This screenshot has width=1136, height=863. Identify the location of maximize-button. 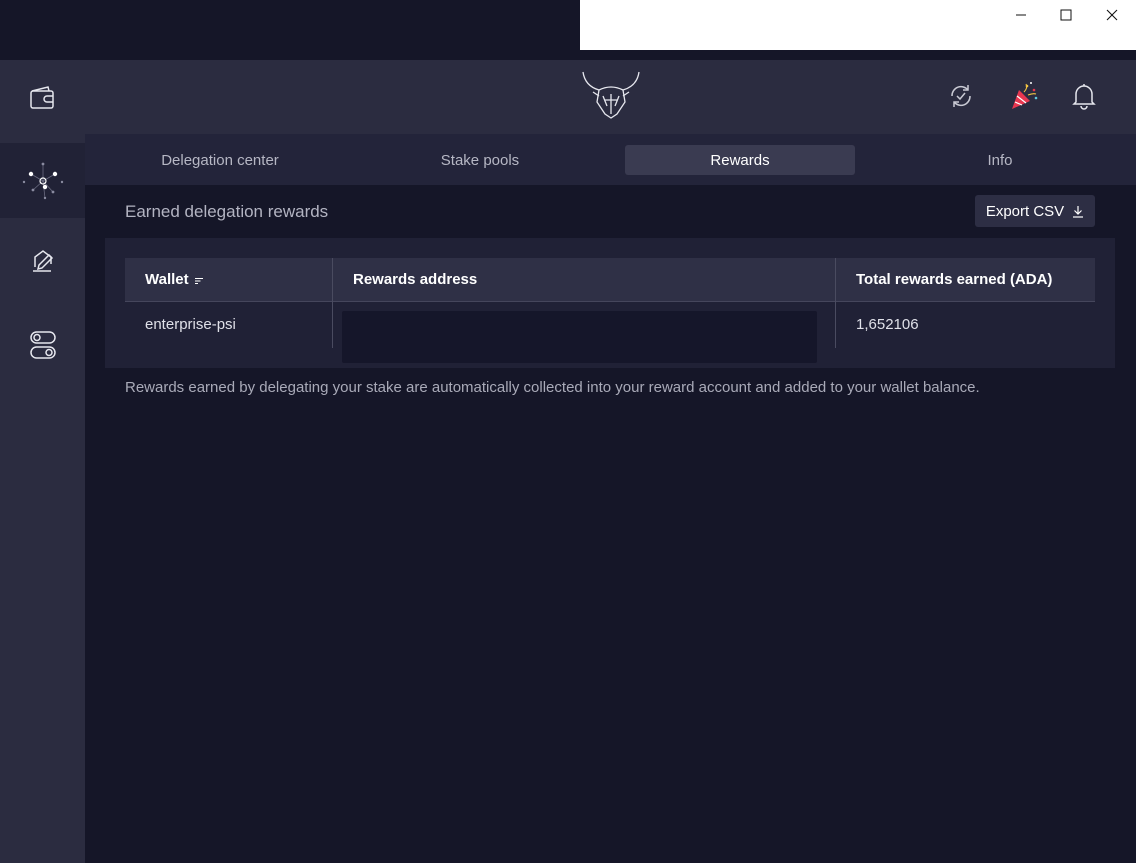
(1066, 15).